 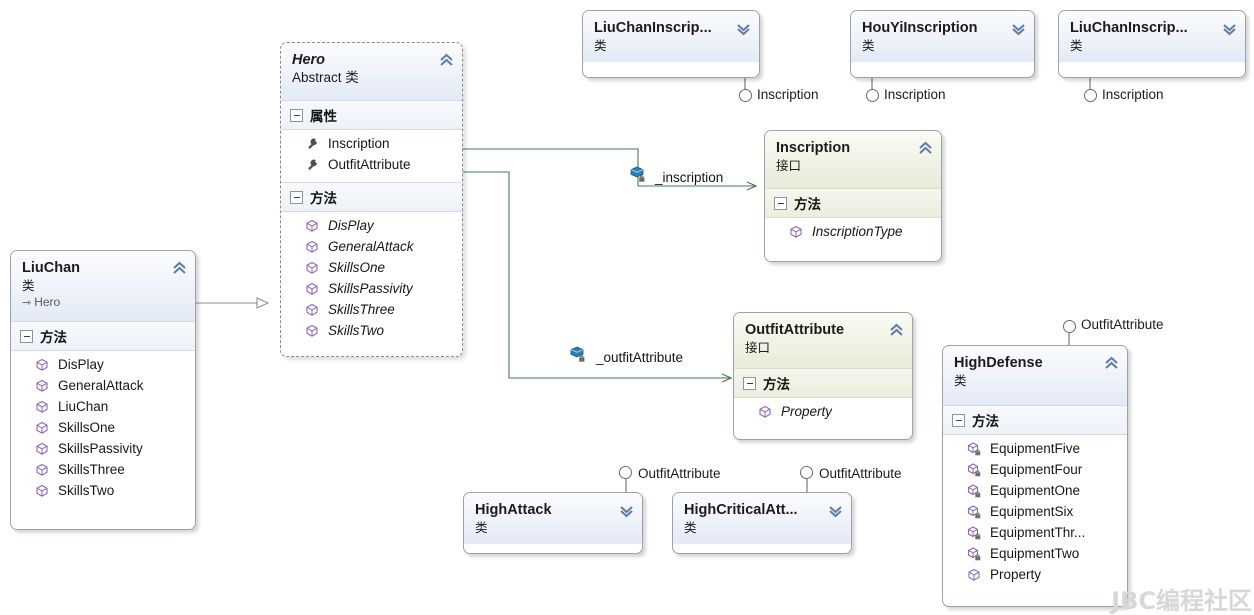 I want to click on class-node-liuchan: LiuChan 类 ⇾ Hero 方法 DisPlay GeneralAttack, so click(x=103, y=390).